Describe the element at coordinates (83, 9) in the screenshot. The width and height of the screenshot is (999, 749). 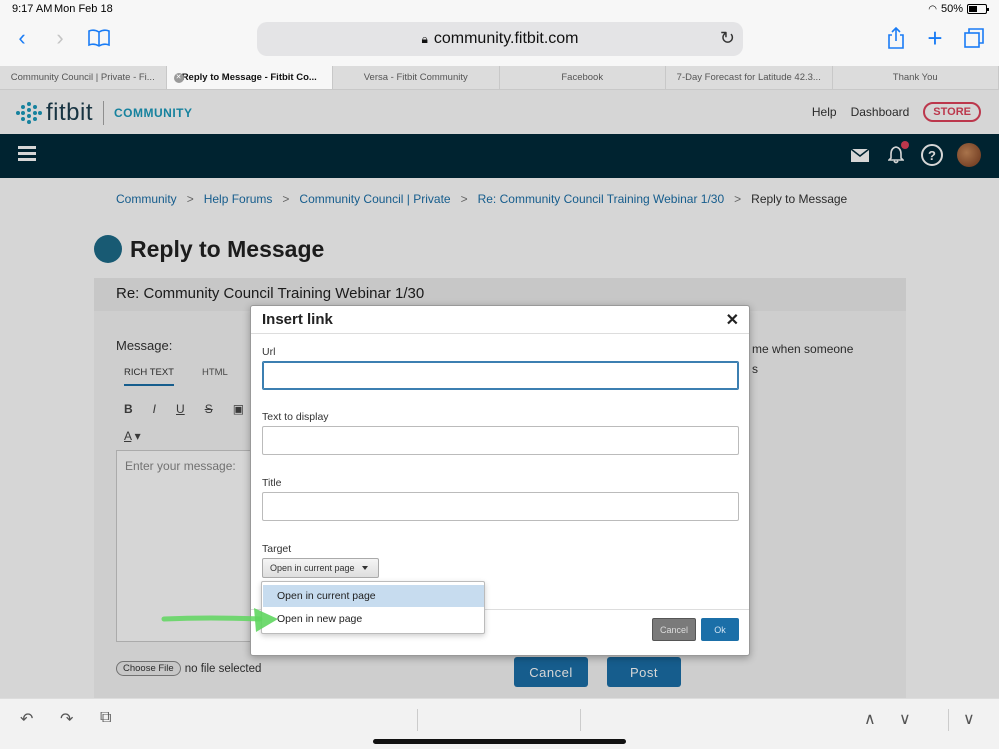
I see `status-date: Mon Feb 18` at that location.